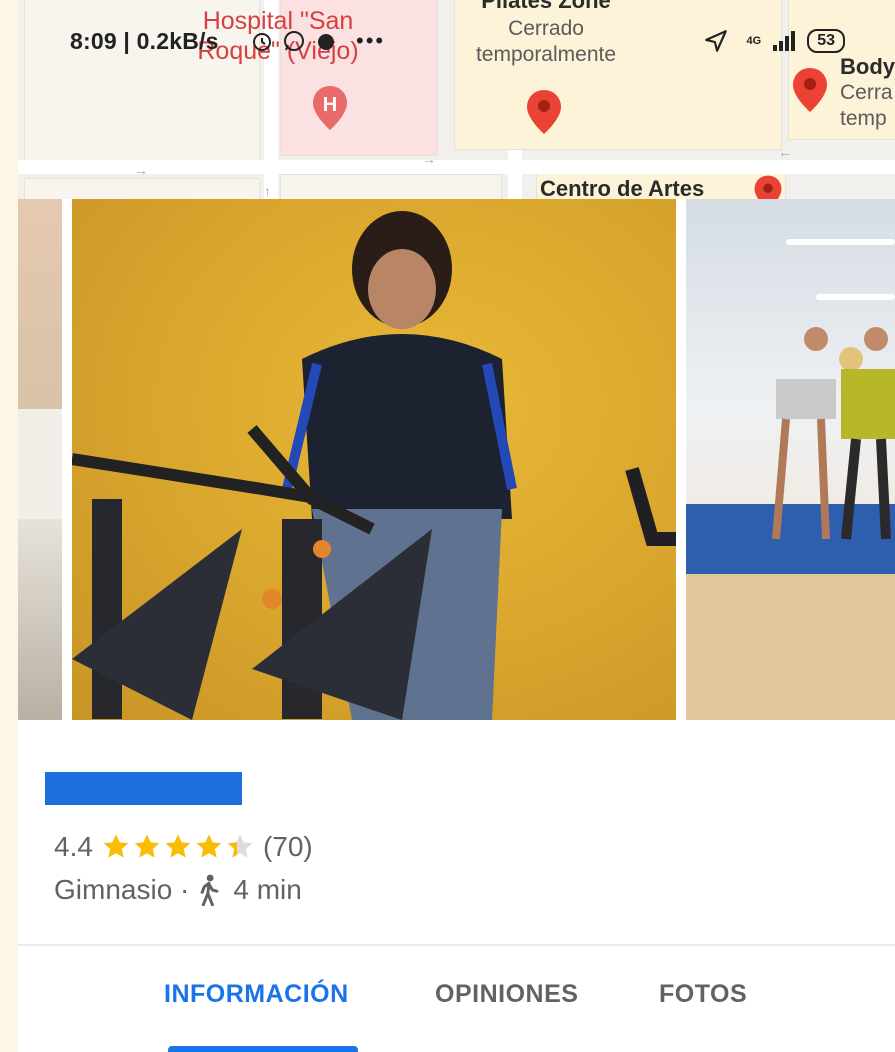 This screenshot has width=895, height=1052. Describe the element at coordinates (143, 788) in the screenshot. I see `place-name-redacted` at that location.